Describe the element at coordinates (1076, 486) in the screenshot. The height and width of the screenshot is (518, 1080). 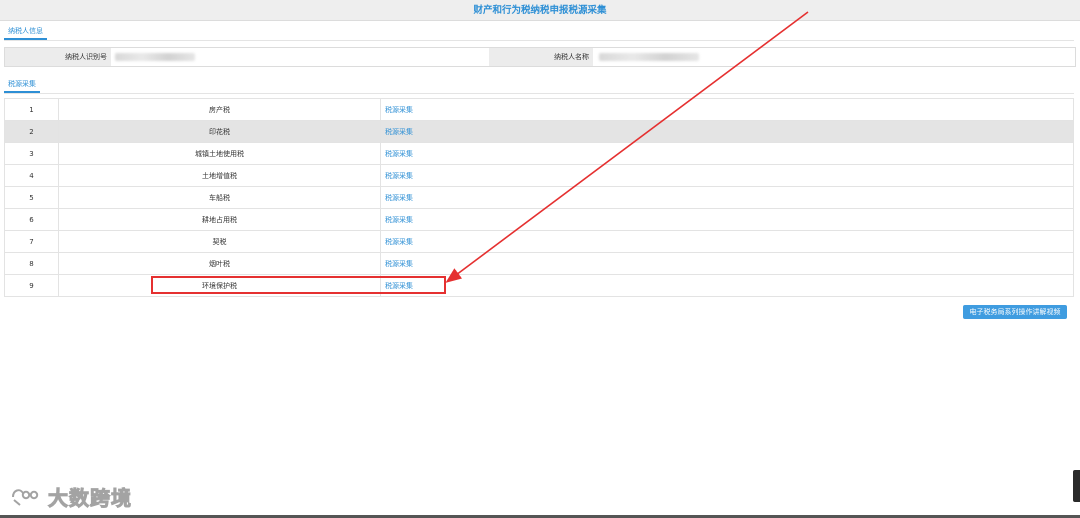
I see `side-panel-handle` at that location.